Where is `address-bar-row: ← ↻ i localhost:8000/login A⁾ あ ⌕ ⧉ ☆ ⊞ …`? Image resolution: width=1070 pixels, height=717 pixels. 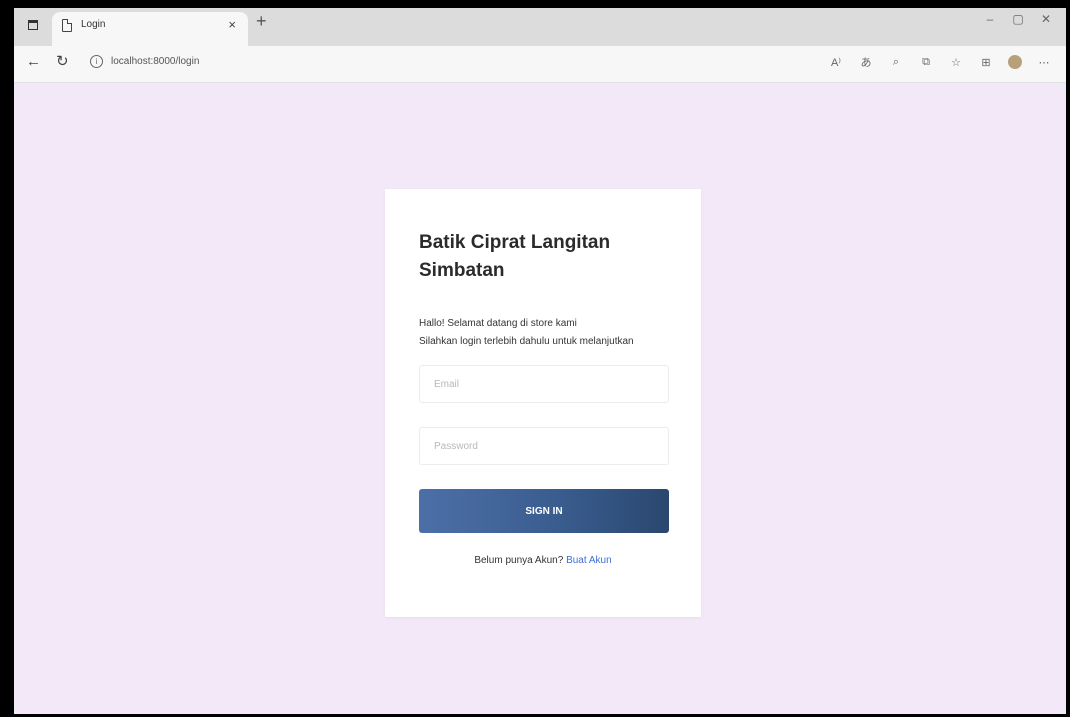
address-bar-row: ← ↻ i localhost:8000/login A⁾ あ ⌕ ⧉ ☆ ⊞ … is located at coordinates (540, 64).